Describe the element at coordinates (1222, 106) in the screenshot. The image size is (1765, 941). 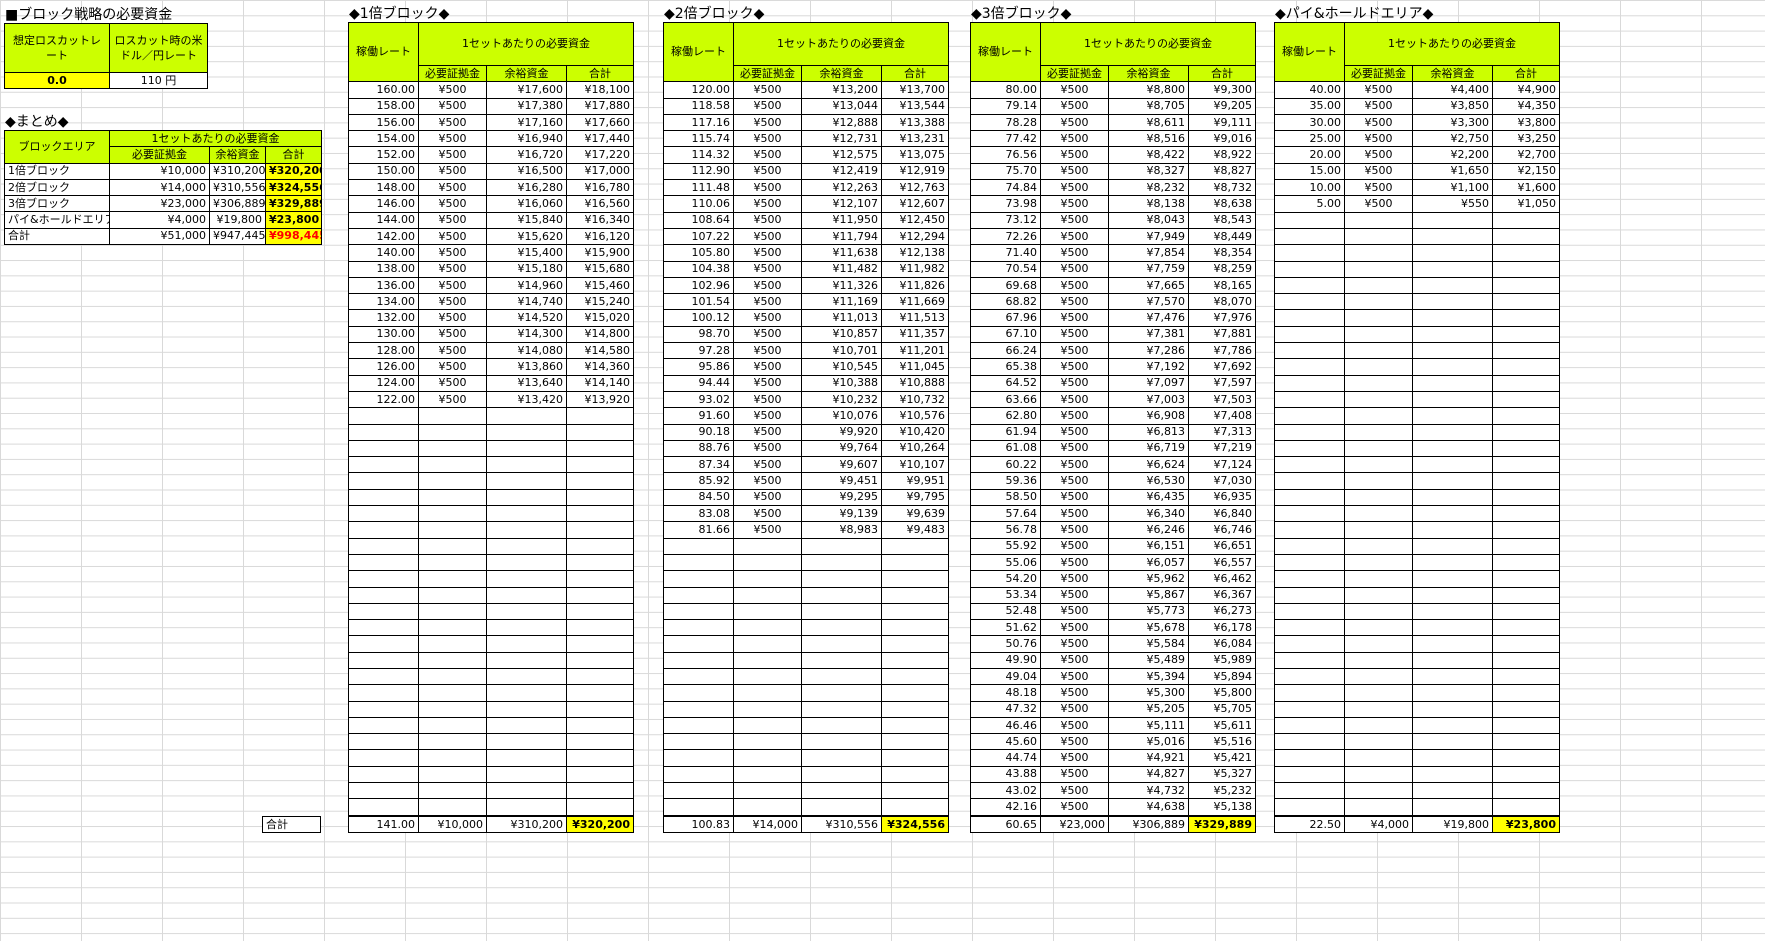
I see `row-total: ¥9,205` at that location.